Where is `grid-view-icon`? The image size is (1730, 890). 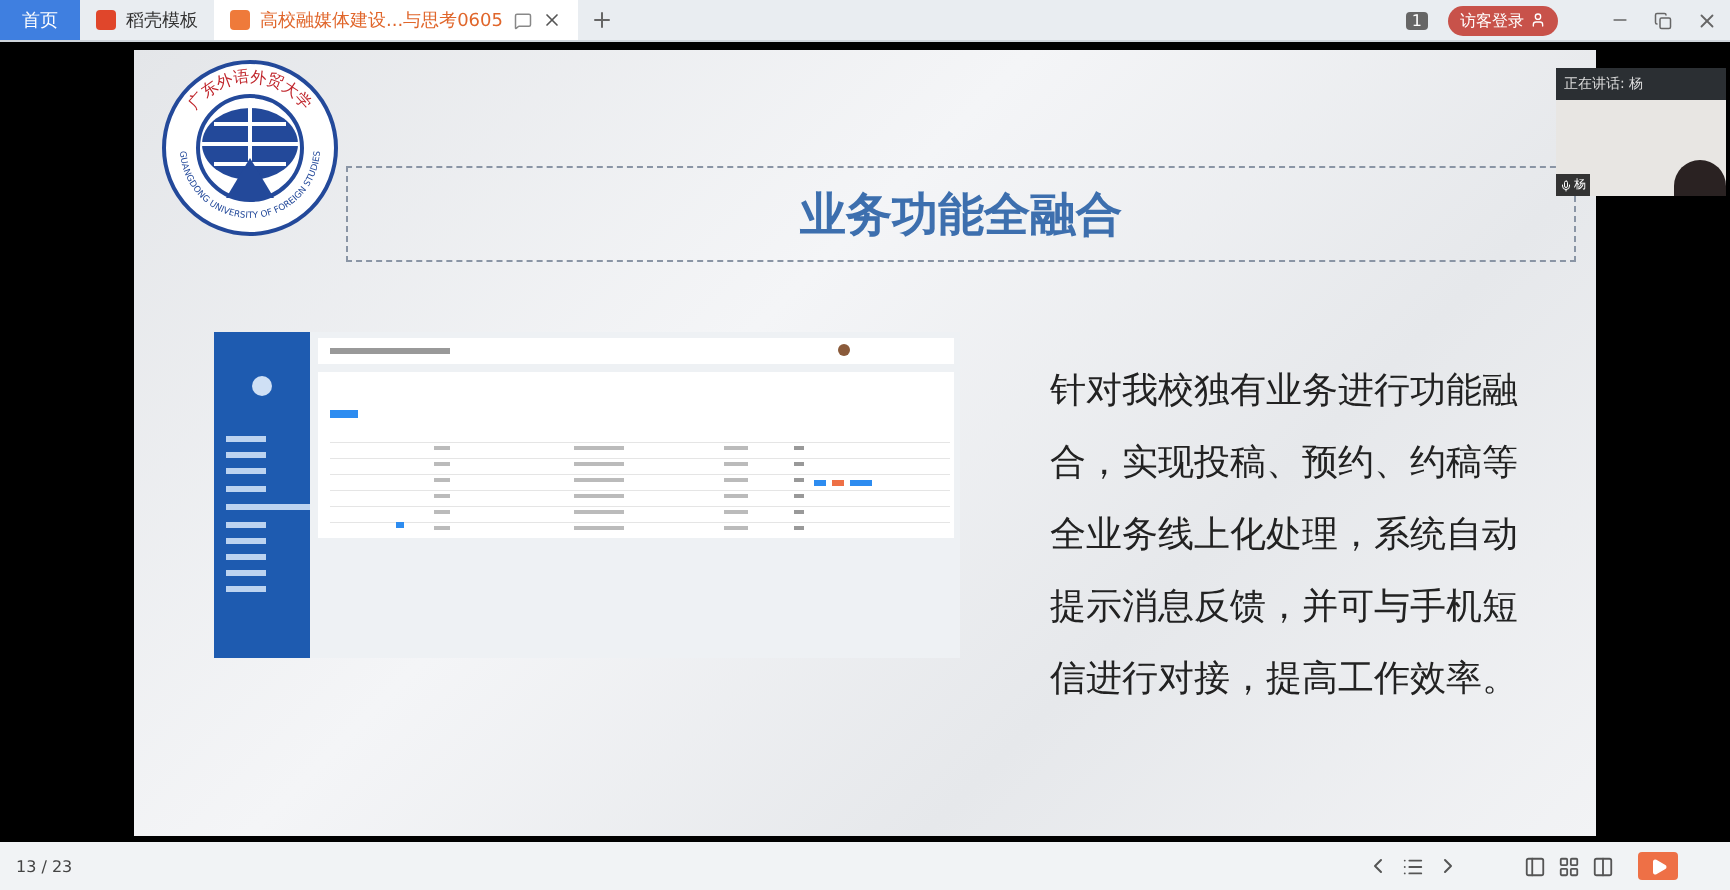
grid-view-icon is located at coordinates (1569, 866).